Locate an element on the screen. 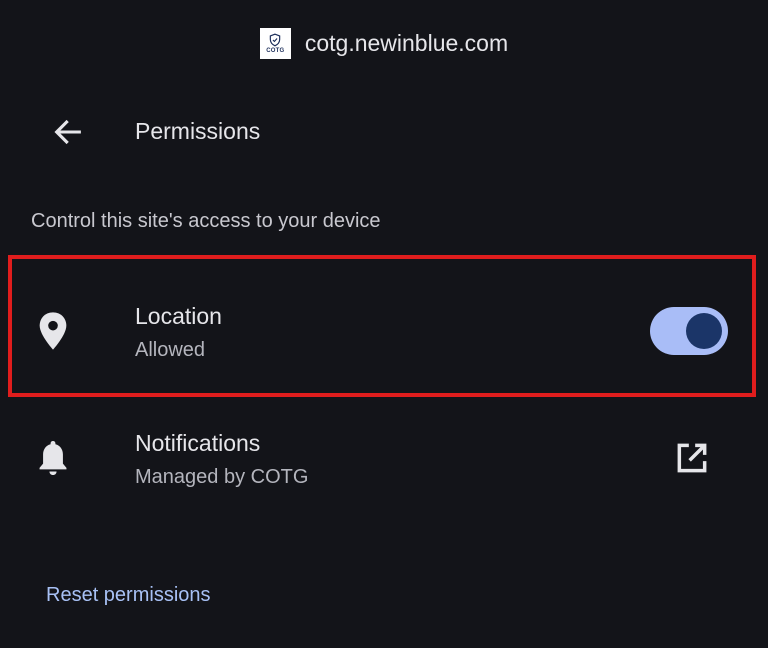 The image size is (768, 648). site-url: cotg.newinblue.com is located at coordinates (406, 42).